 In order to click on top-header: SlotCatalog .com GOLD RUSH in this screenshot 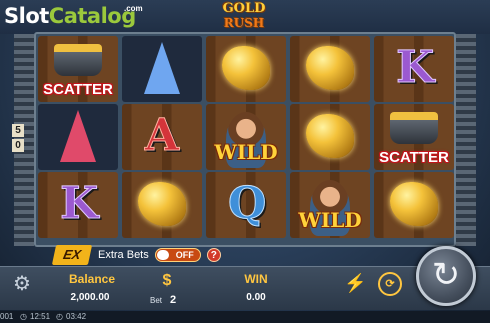, I will do `click(245, 17)`.